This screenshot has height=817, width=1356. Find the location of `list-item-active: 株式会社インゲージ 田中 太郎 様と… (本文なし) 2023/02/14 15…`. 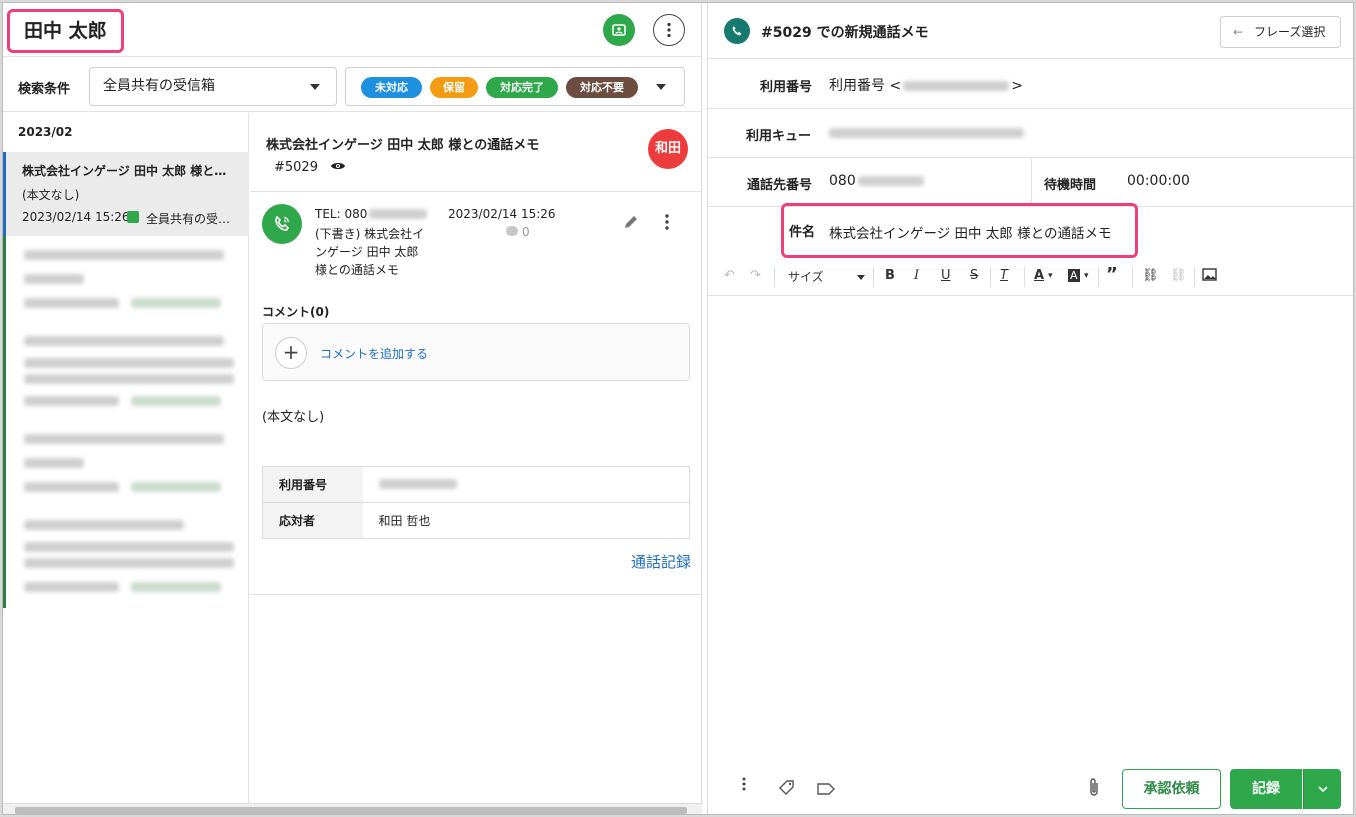

list-item-active: 株式会社インゲージ 田中 太郎 様と… (本文なし) 2023/02/14 15… is located at coordinates (126, 194).